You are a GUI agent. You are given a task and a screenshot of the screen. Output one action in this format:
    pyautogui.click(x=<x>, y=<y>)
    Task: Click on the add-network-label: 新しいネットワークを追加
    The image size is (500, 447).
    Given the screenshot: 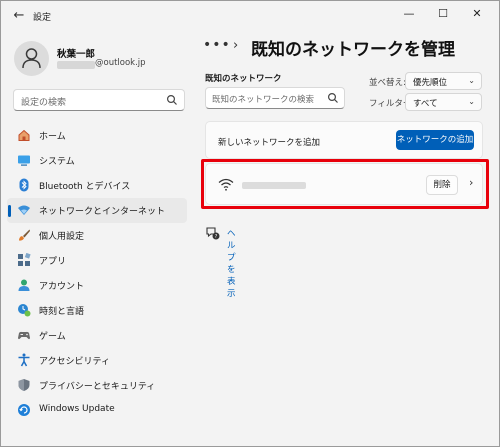 What is the action you would take?
    pyautogui.click(x=269, y=143)
    